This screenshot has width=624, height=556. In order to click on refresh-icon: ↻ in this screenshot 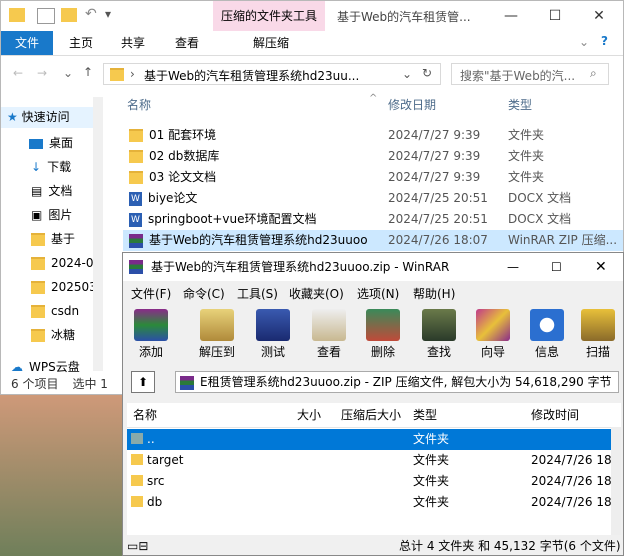, I will do `click(427, 73)`.